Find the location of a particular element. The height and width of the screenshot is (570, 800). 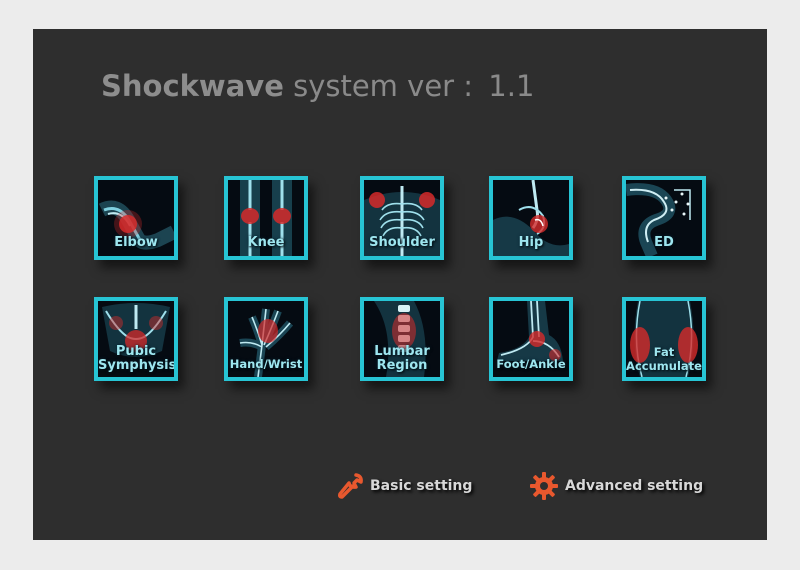

wrench-icon is located at coordinates (350, 486).